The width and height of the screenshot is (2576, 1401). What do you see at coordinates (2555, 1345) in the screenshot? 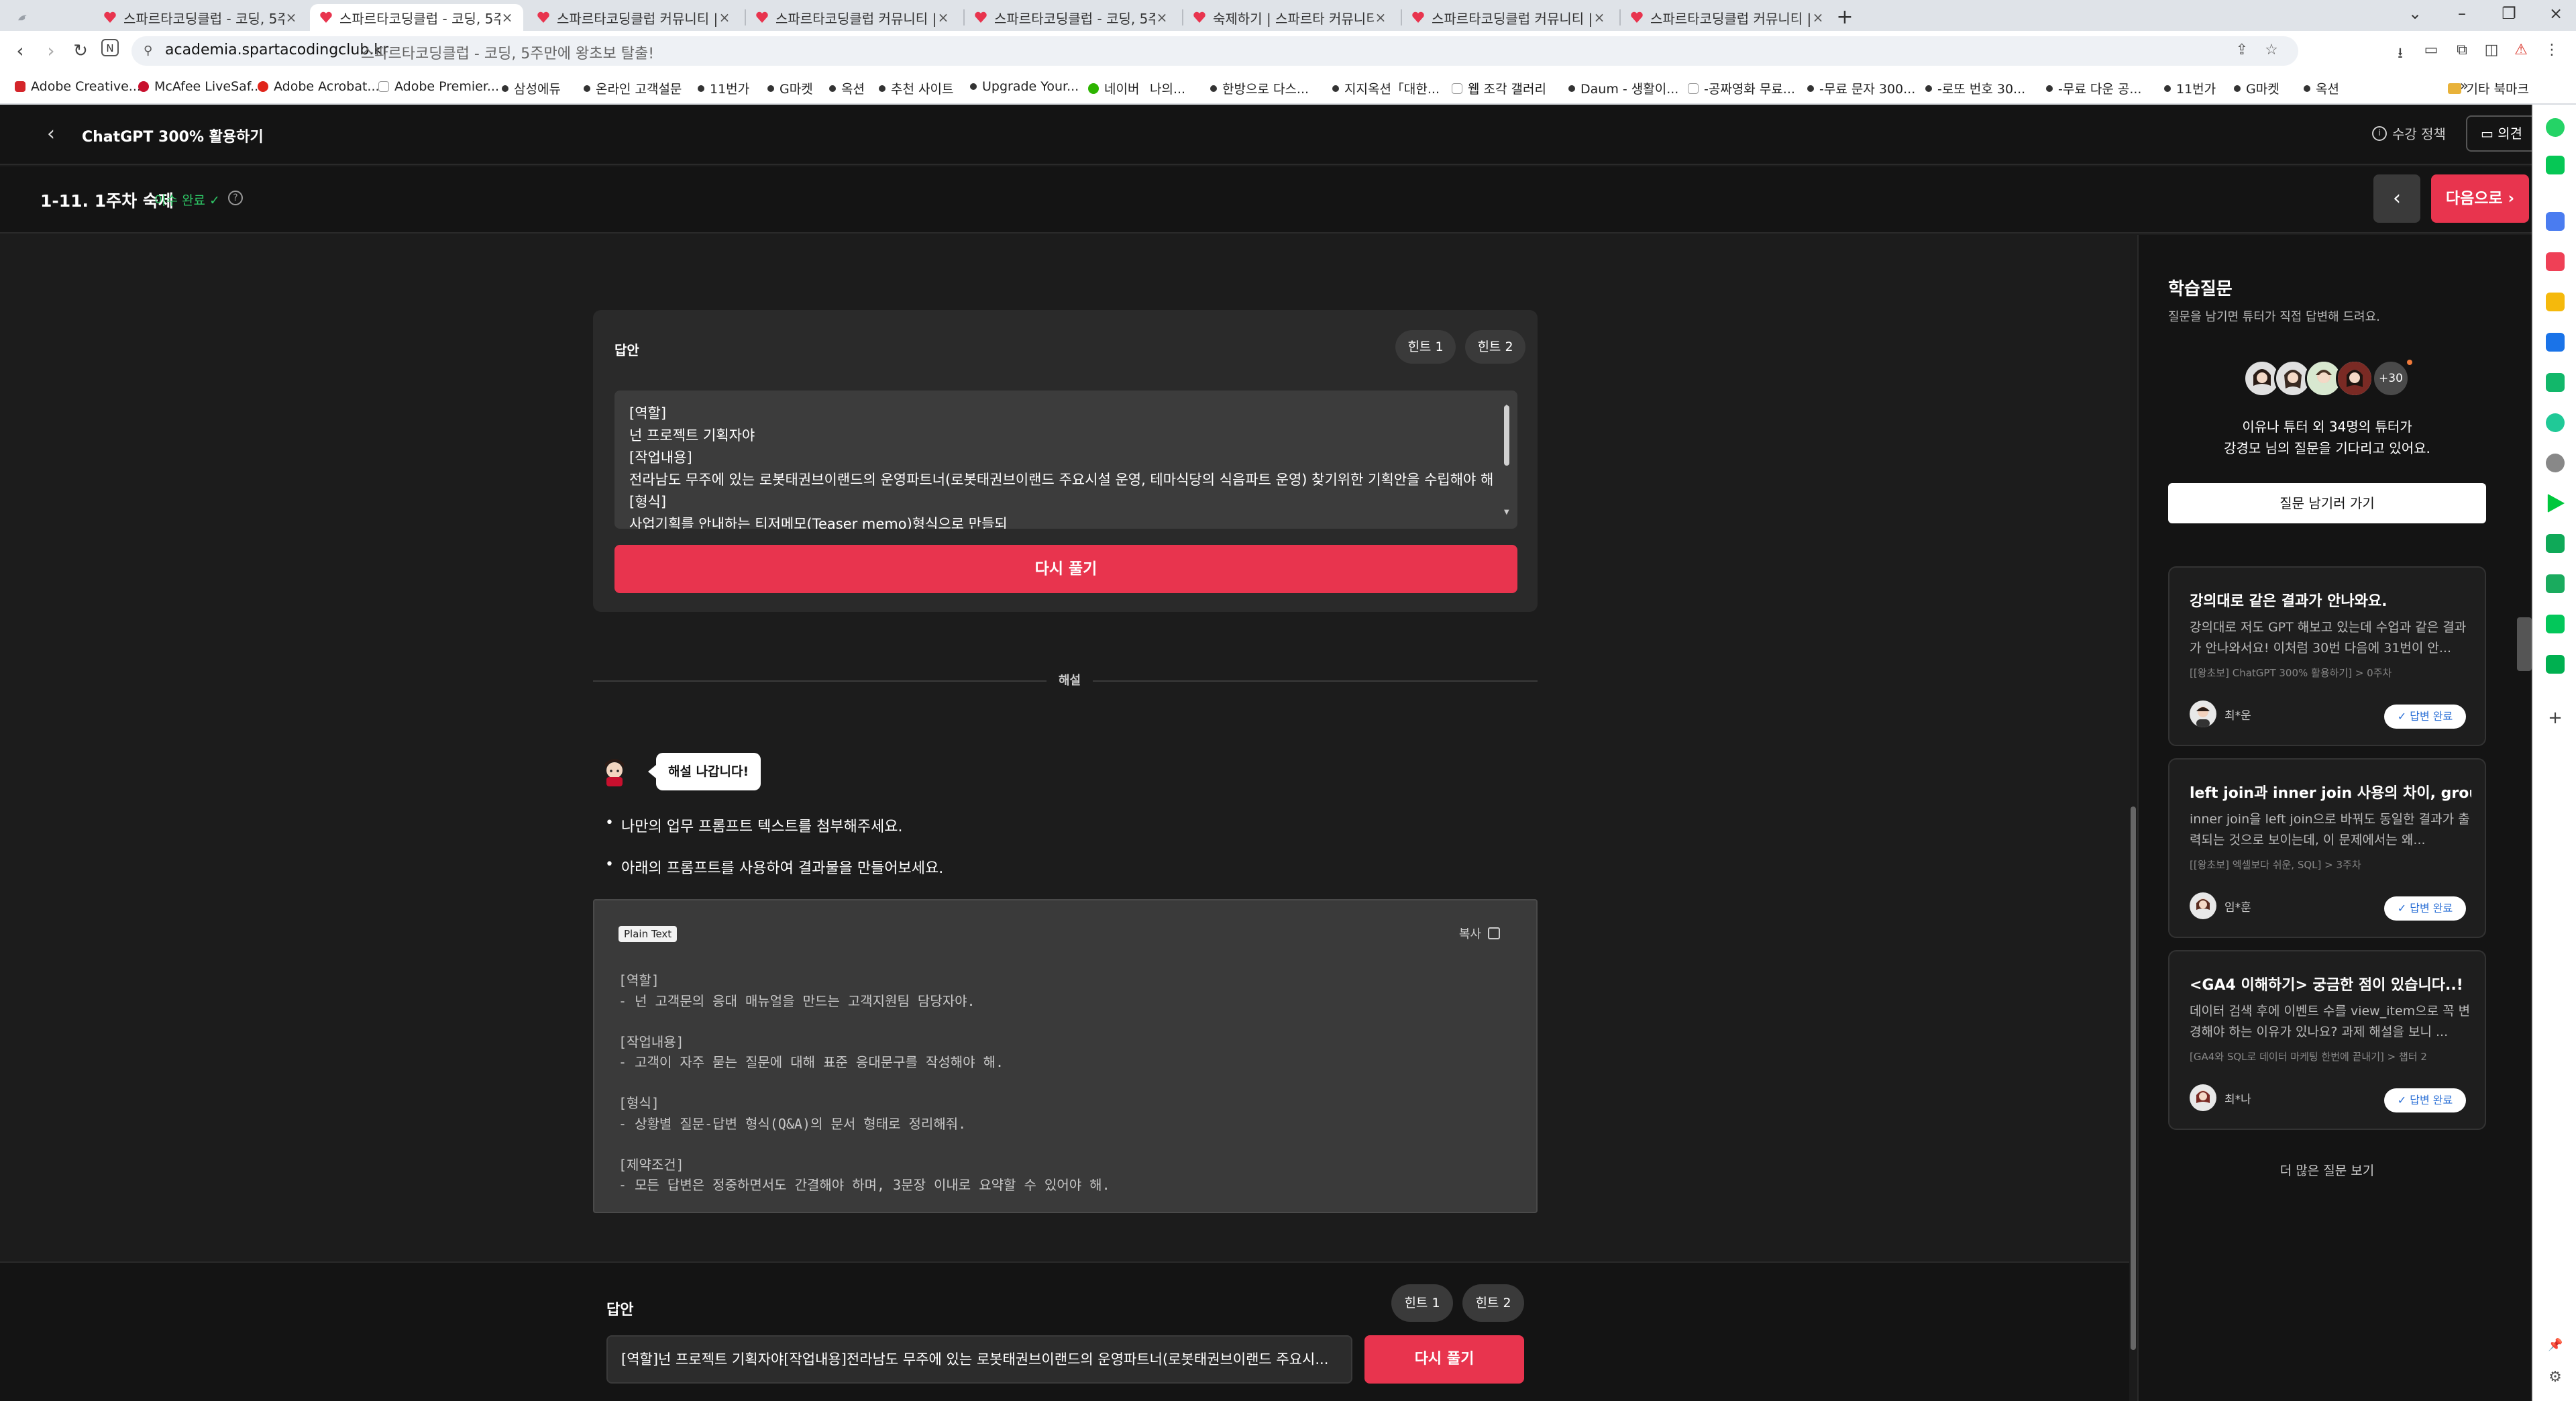
I see `pin-icon: 📌` at bounding box center [2555, 1345].